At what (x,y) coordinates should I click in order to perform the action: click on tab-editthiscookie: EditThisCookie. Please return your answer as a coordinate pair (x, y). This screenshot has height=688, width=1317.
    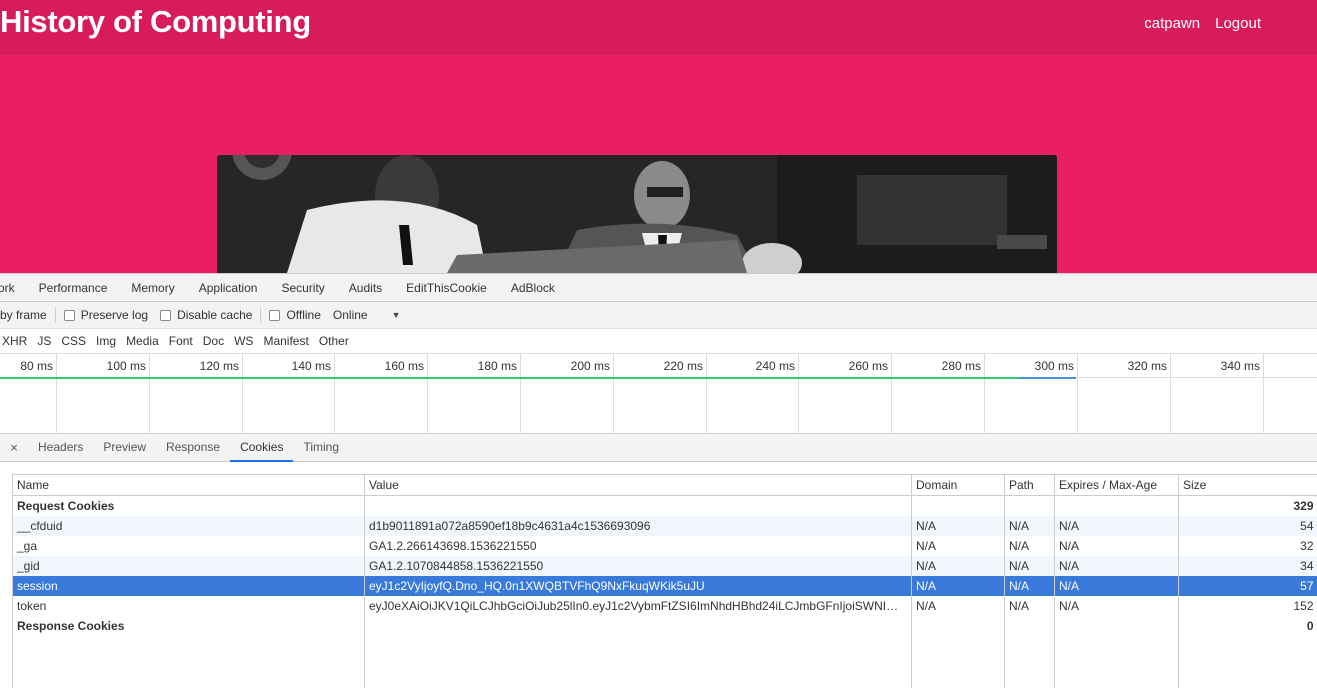
    Looking at the image, I should click on (446, 288).